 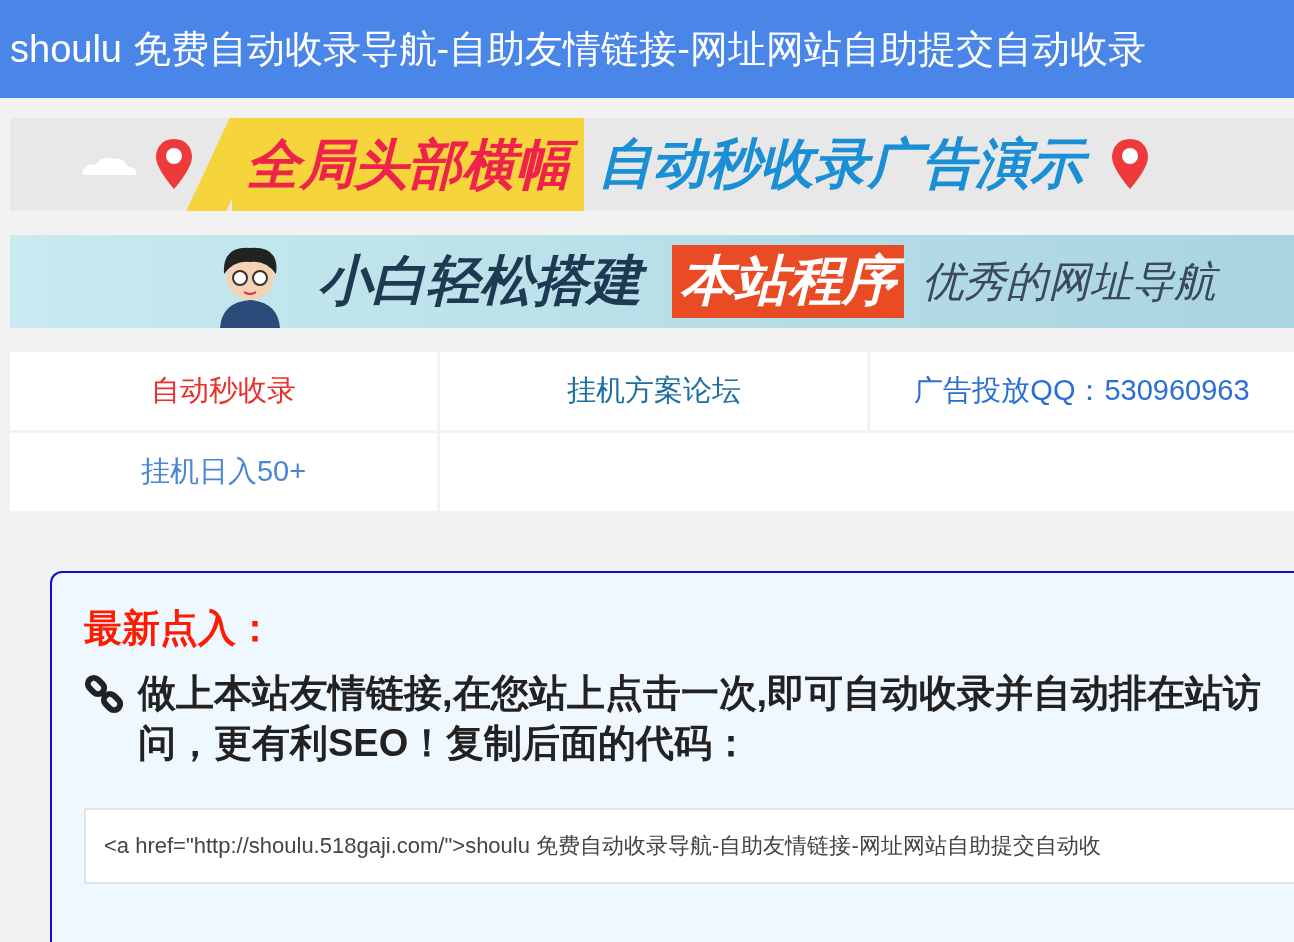 I want to click on code-field: <a href="http://shoulu.518gaji.com/">shoulu 免费自动收录导航-自助友情链接-网址网站自助提交自动收, so click(x=689, y=846).